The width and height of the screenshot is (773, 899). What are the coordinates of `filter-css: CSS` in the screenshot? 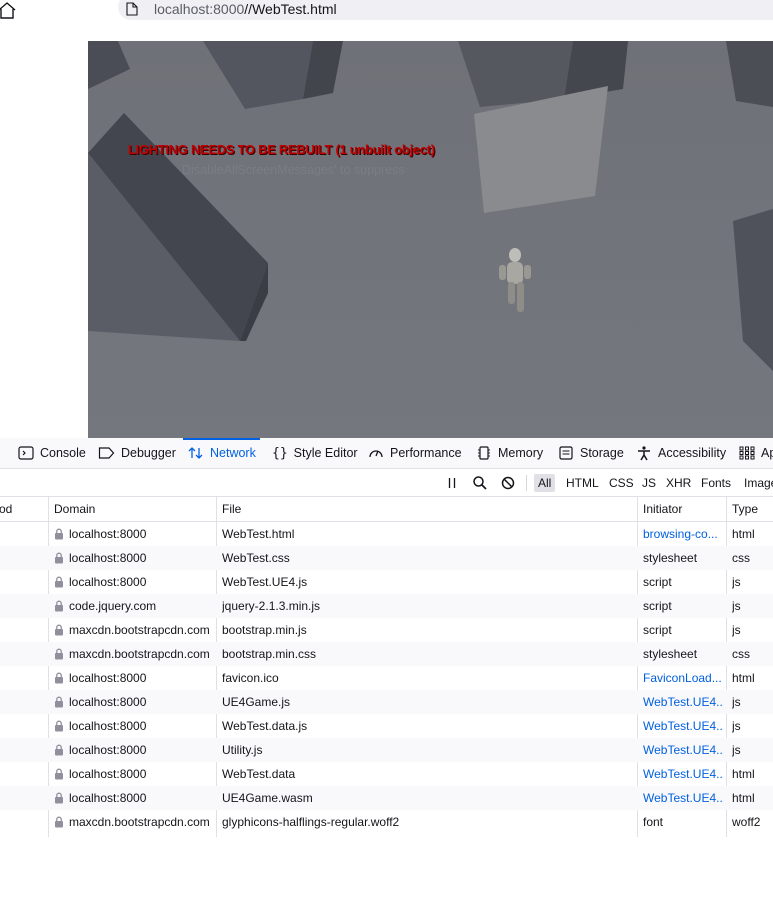 It's located at (621, 483).